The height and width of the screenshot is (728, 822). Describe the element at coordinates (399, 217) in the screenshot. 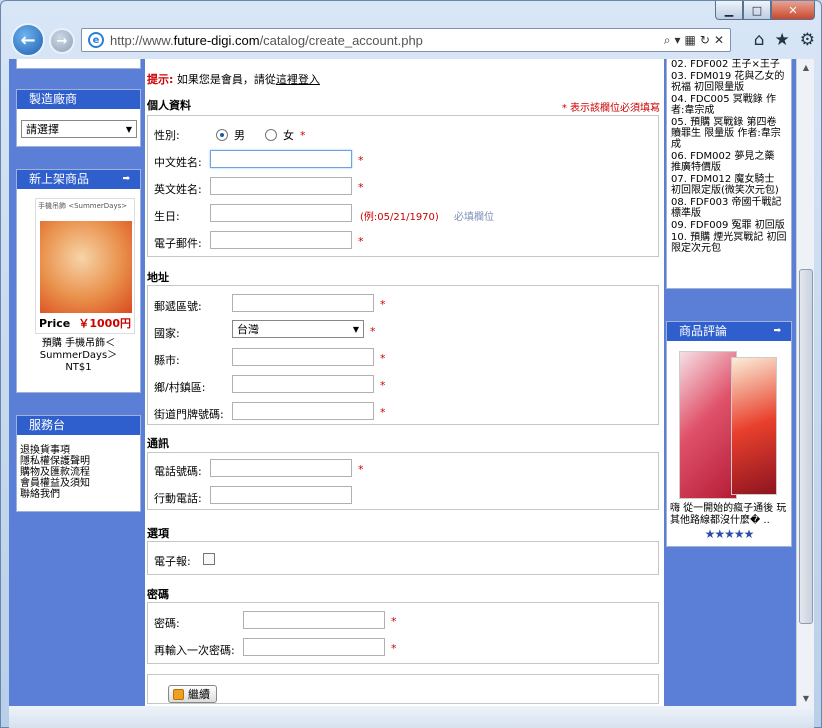

I see `dob-example: (例:05/21/1970)` at that location.